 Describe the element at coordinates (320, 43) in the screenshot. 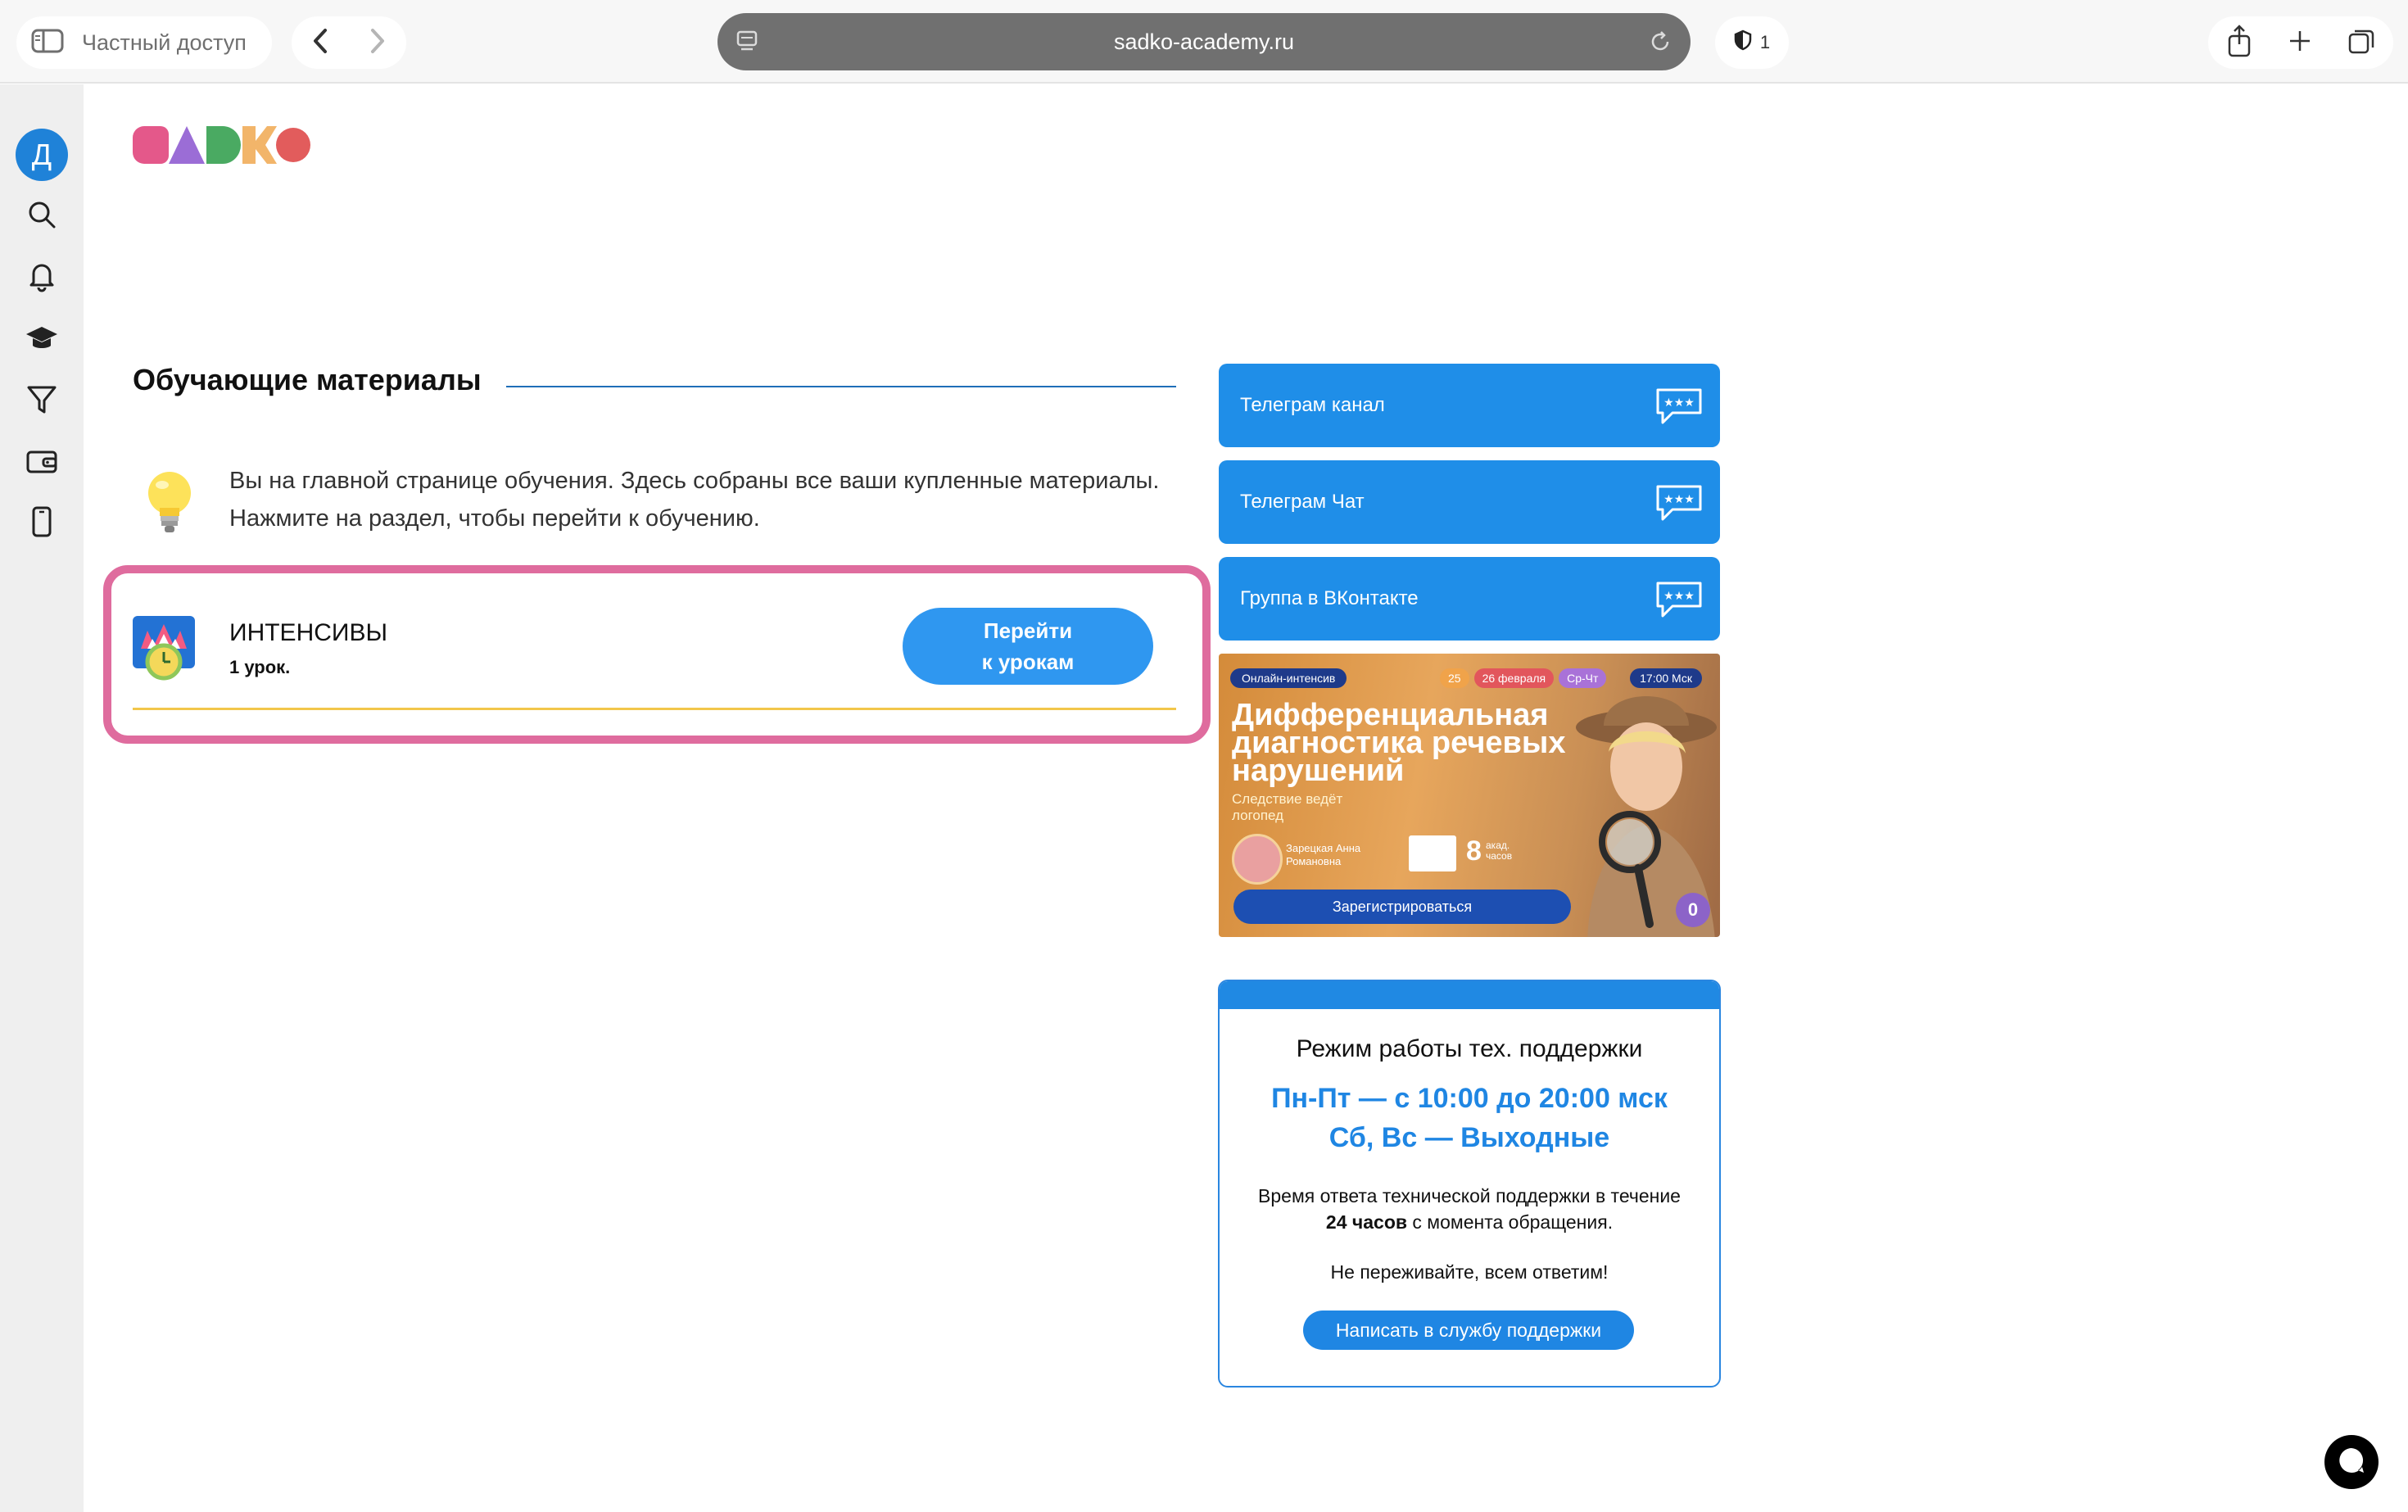

I see `back-icon` at that location.